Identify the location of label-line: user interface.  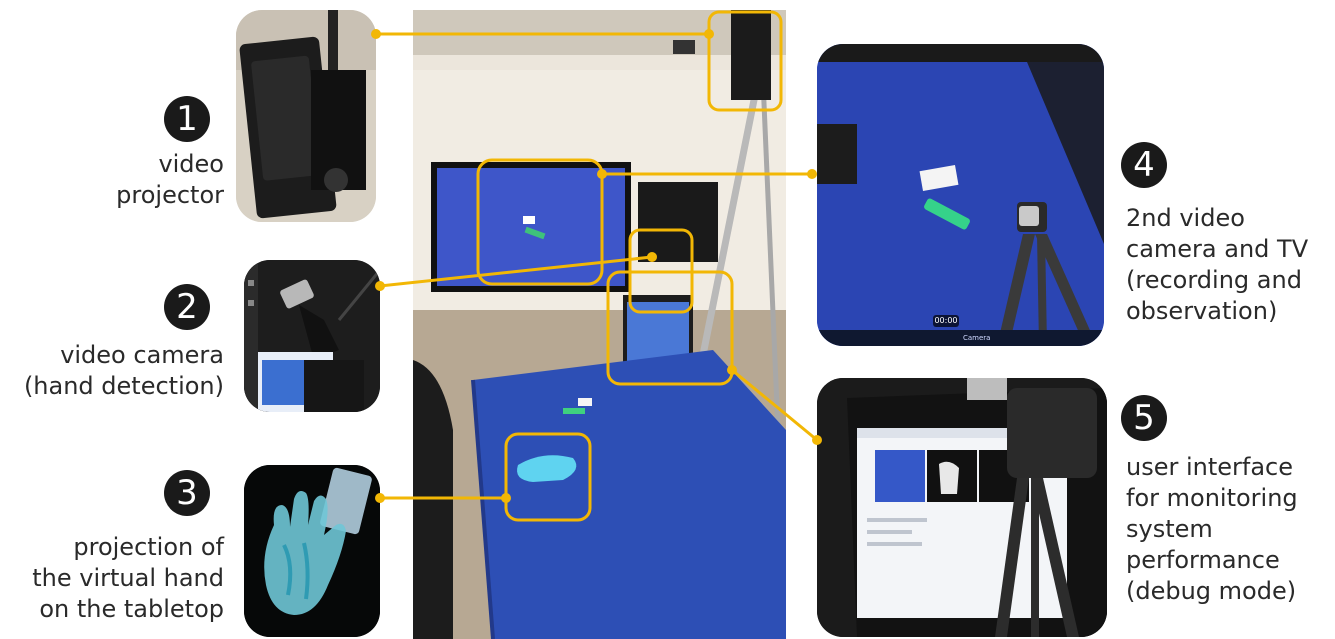
(1210, 467).